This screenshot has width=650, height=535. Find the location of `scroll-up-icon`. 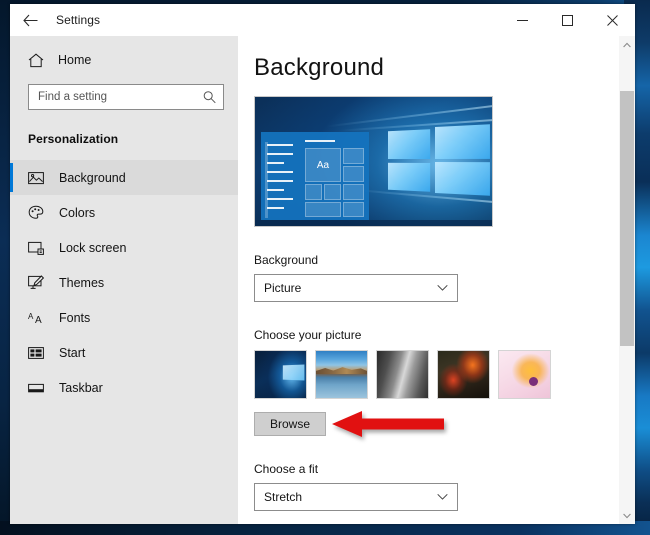

scroll-up-icon is located at coordinates (627, 44).